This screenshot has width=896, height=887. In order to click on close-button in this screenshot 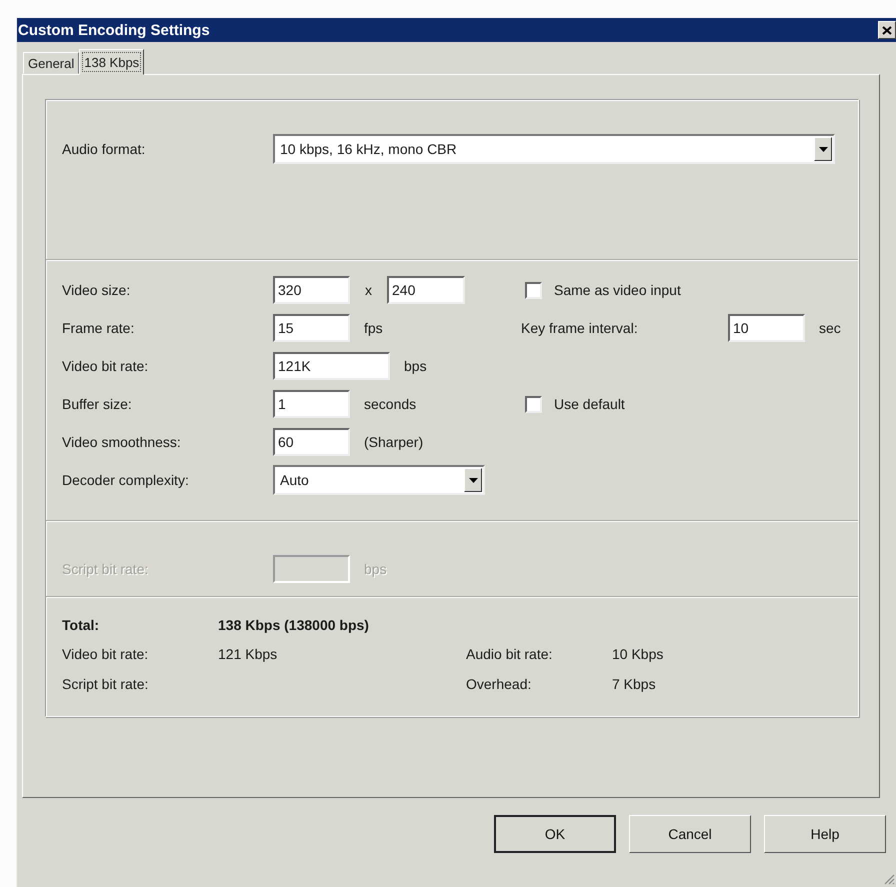, I will do `click(887, 30)`.